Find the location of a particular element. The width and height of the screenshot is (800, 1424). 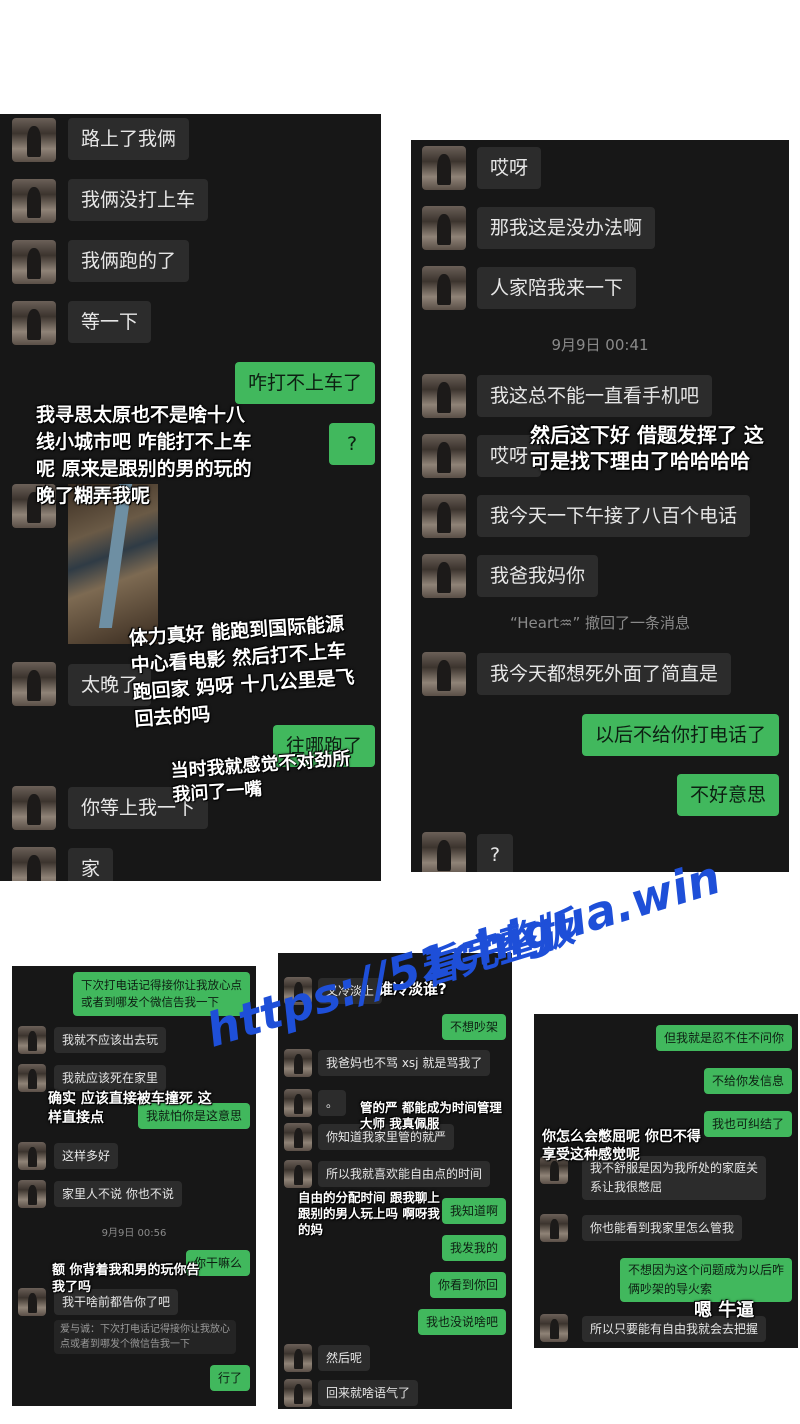

message-bubble: 我发我的 is located at coordinates (473, 1248).